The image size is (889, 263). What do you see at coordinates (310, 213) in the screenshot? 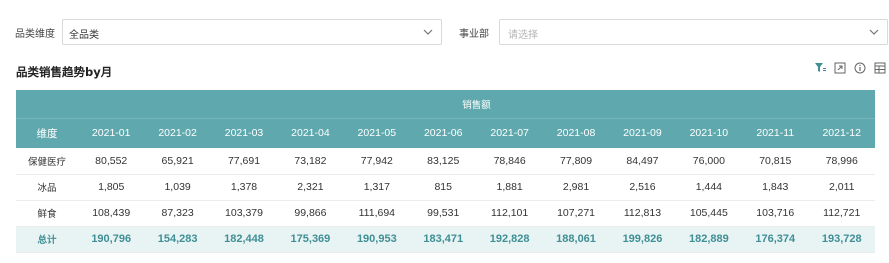
I see `value-cell: 99,866` at bounding box center [310, 213].